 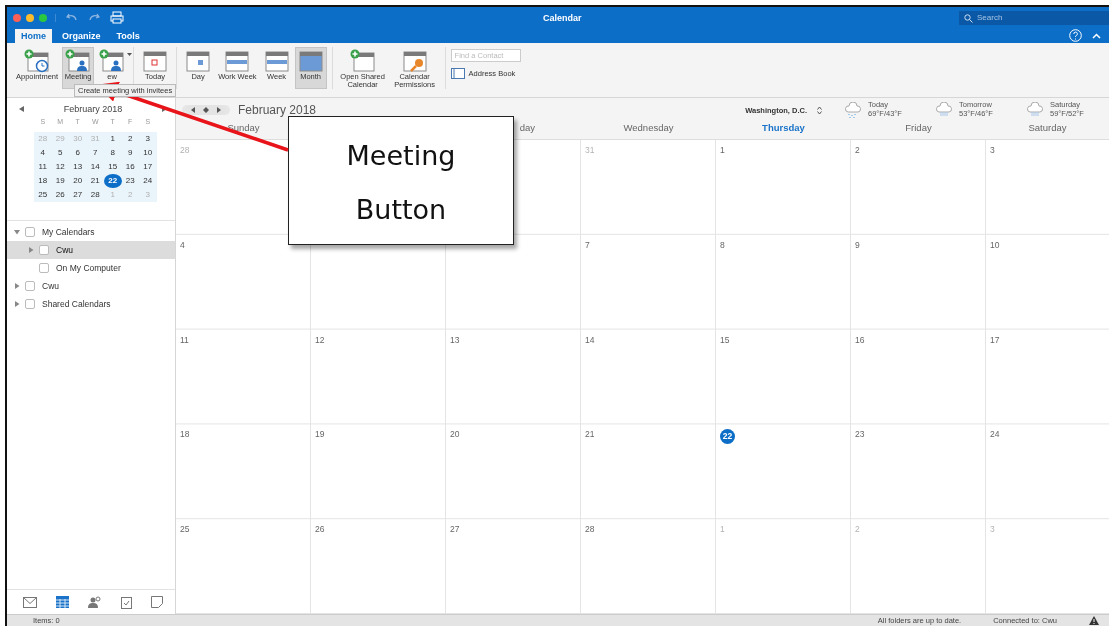 What do you see at coordinates (401, 180) in the screenshot?
I see `annotation-callout: Meeting Button` at bounding box center [401, 180].